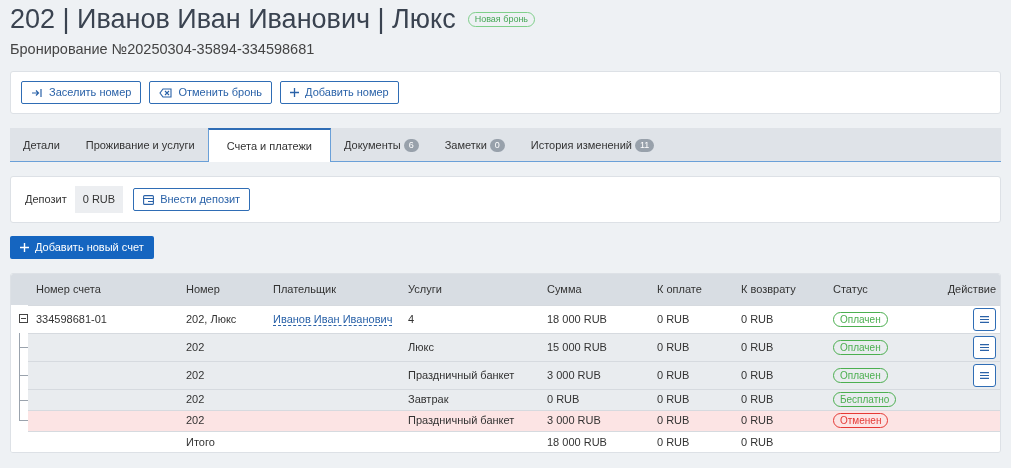  What do you see at coordinates (381, 145) in the screenshot?
I see `tab: Документы 6` at bounding box center [381, 145].